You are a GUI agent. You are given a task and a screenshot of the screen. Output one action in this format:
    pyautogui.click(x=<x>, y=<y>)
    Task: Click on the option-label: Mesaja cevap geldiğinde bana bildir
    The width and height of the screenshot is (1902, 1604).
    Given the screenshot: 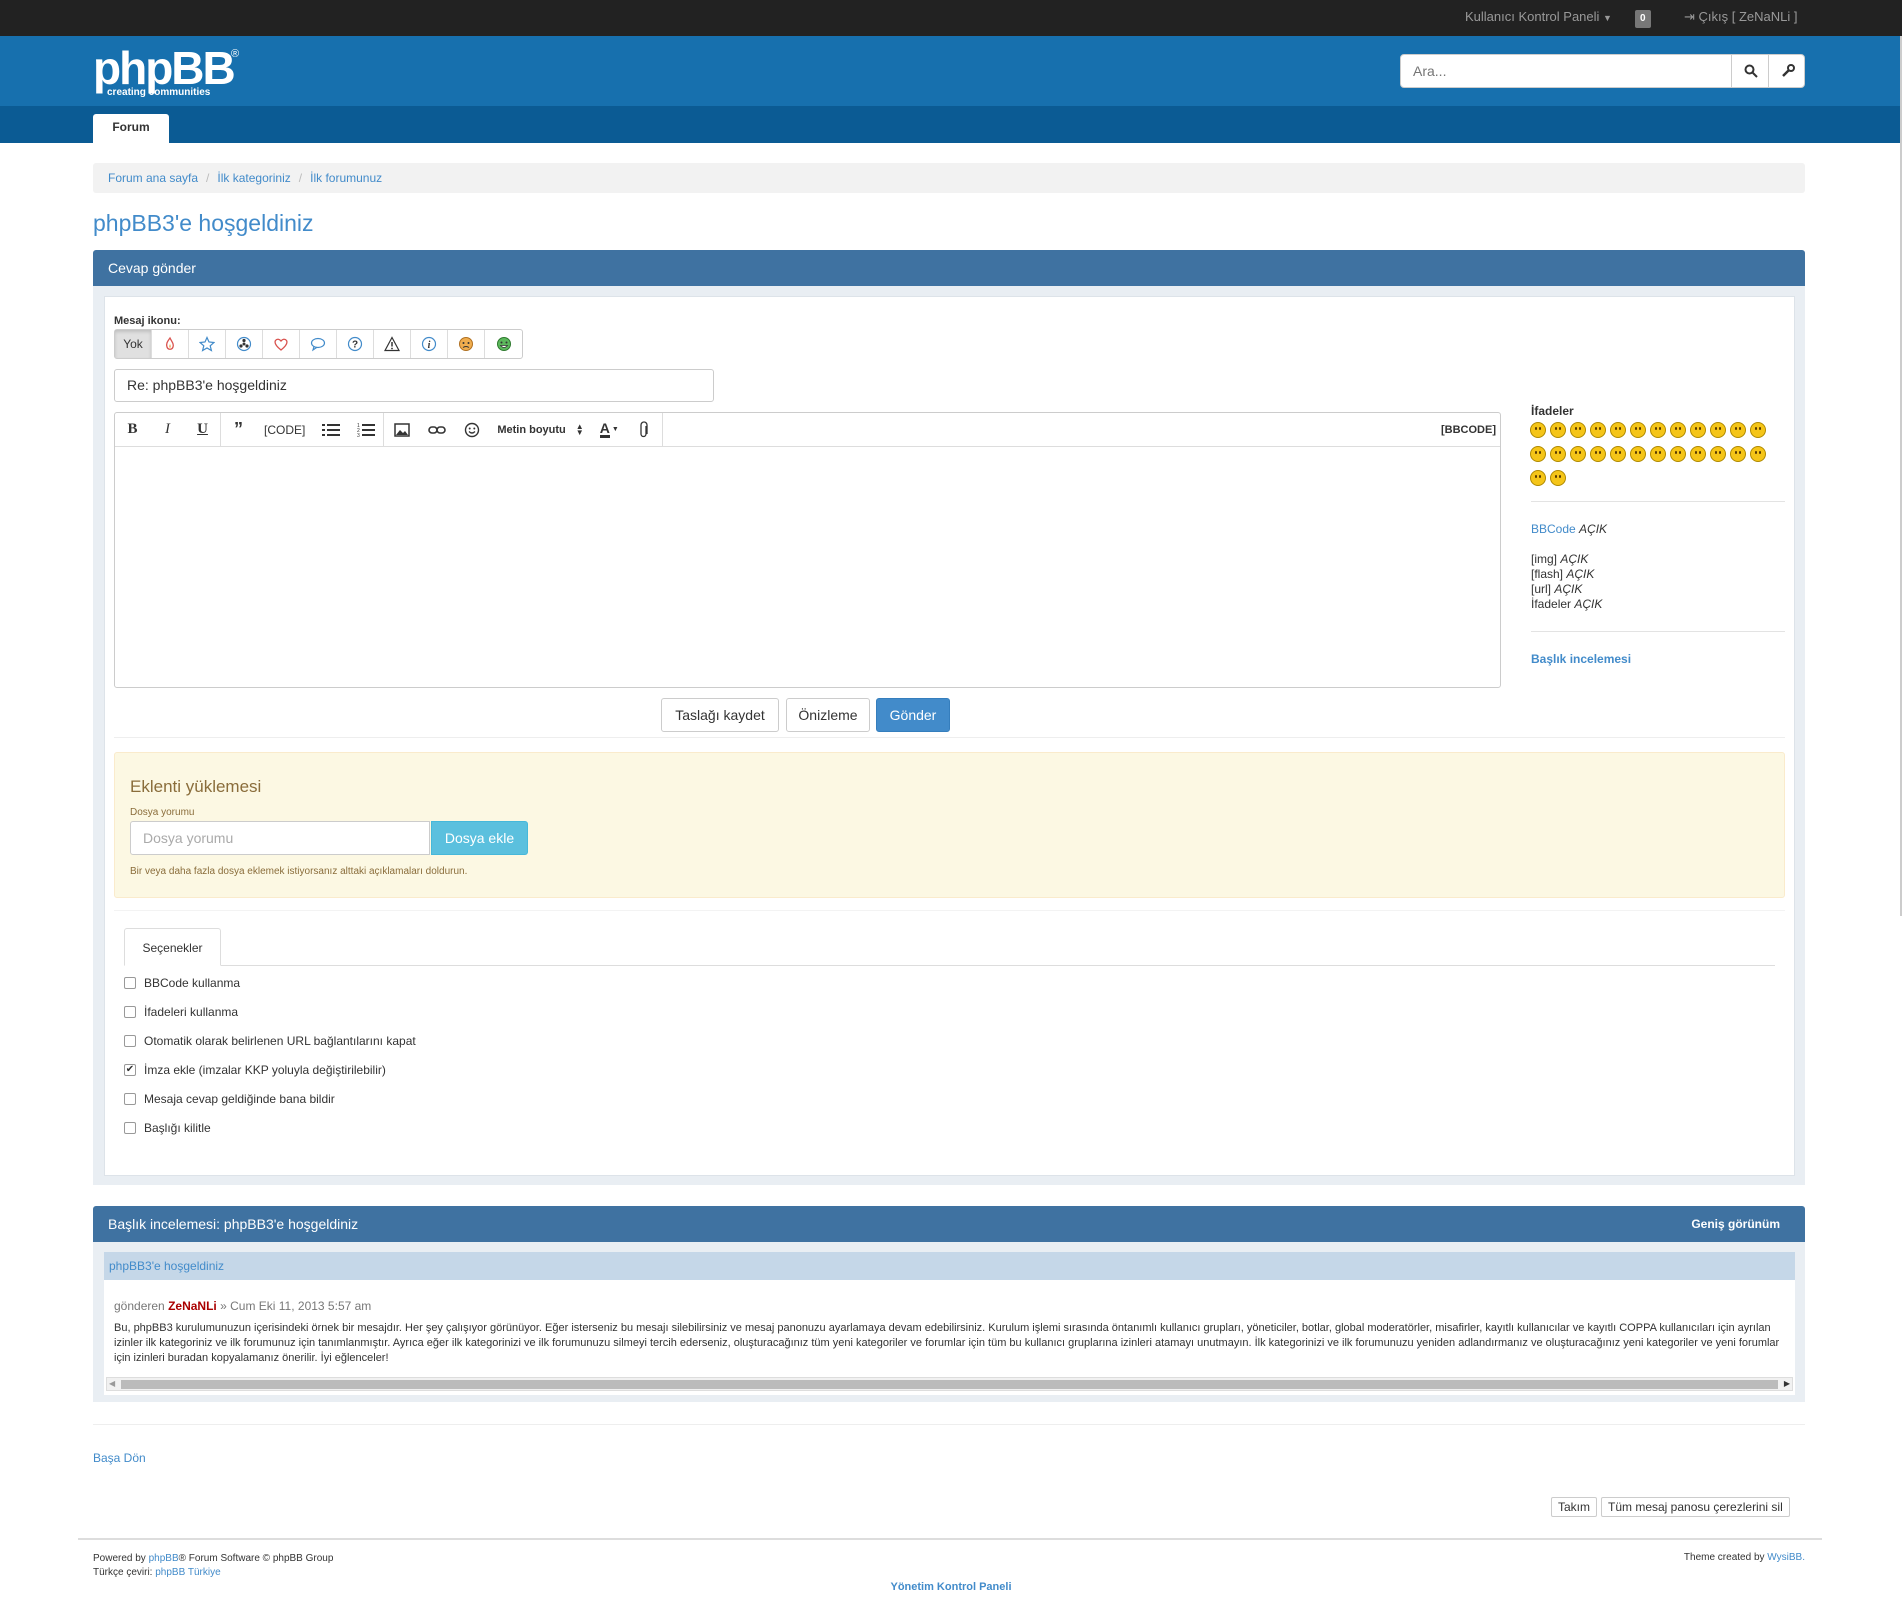 What is the action you would take?
    pyautogui.click(x=239, y=1099)
    